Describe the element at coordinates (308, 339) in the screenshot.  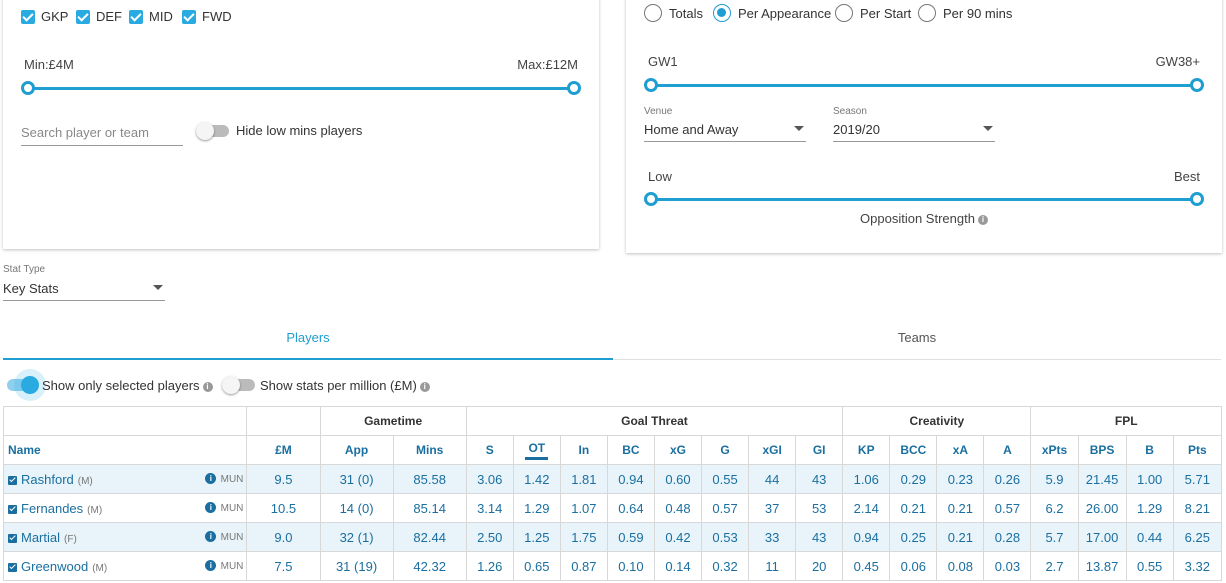
I see `tab-players: Players` at that location.